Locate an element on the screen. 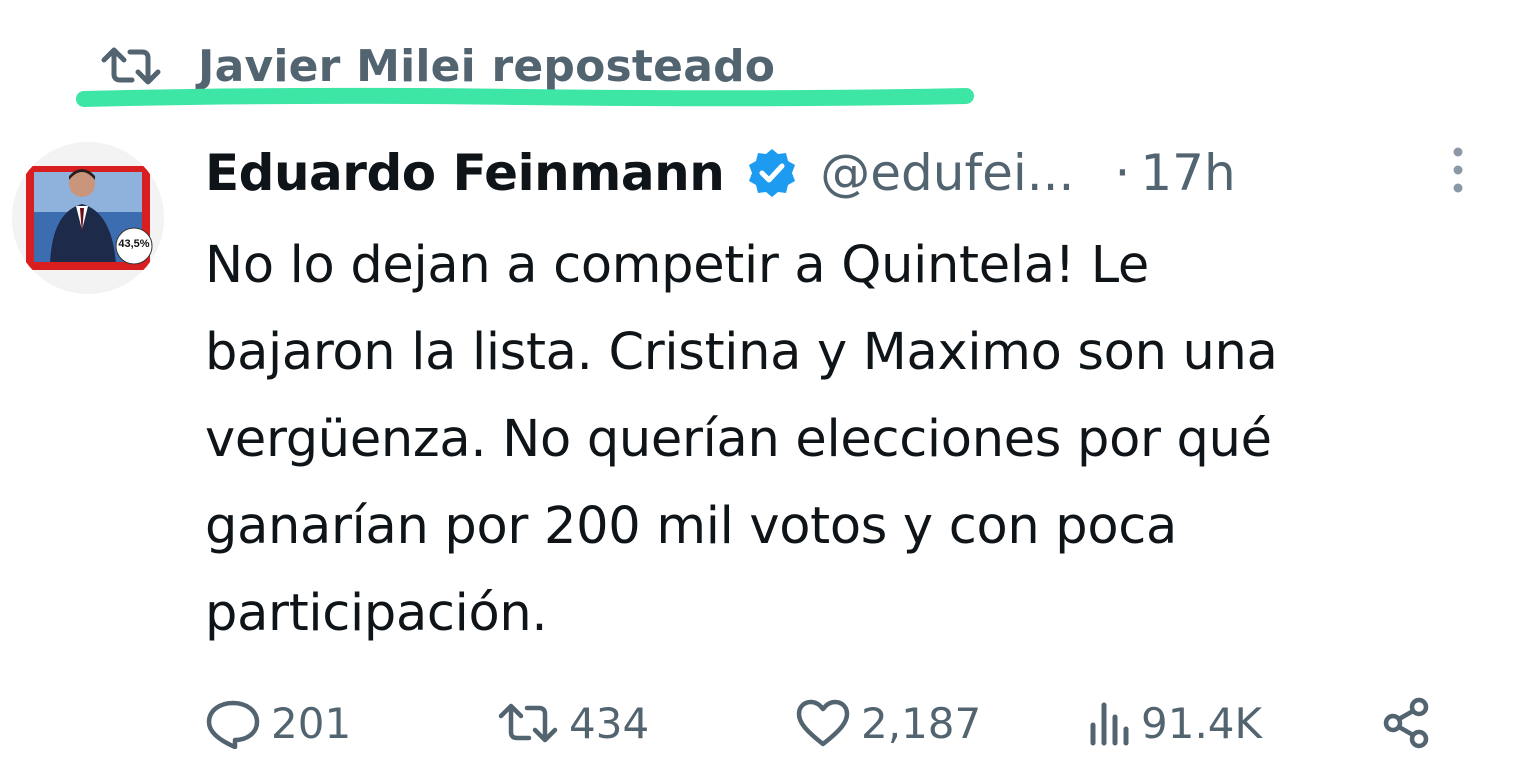  share-icon is located at coordinates (1407, 723).